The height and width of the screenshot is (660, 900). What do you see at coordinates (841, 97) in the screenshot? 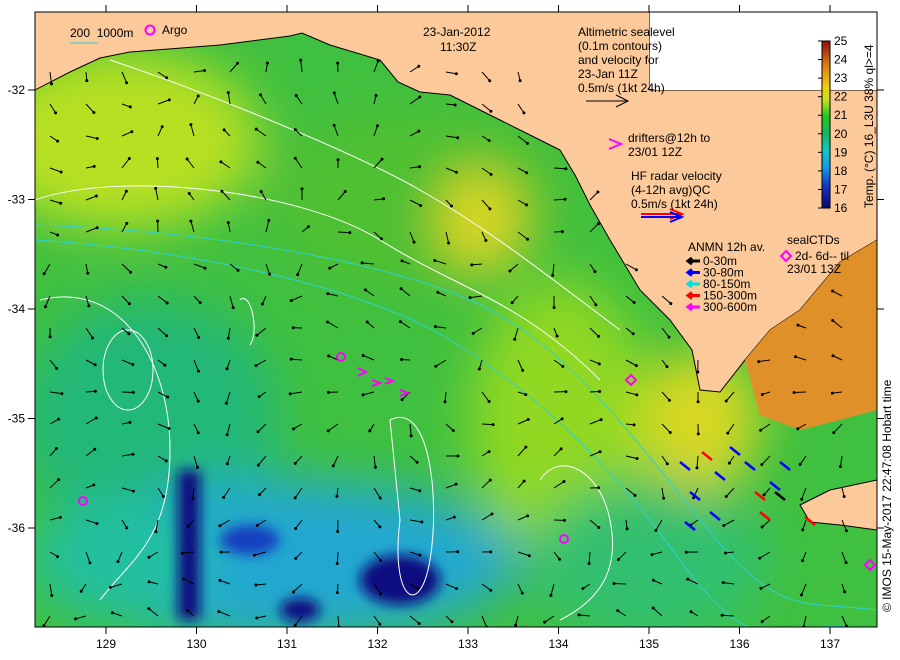
I see `colorbar-tick: 22` at bounding box center [841, 97].